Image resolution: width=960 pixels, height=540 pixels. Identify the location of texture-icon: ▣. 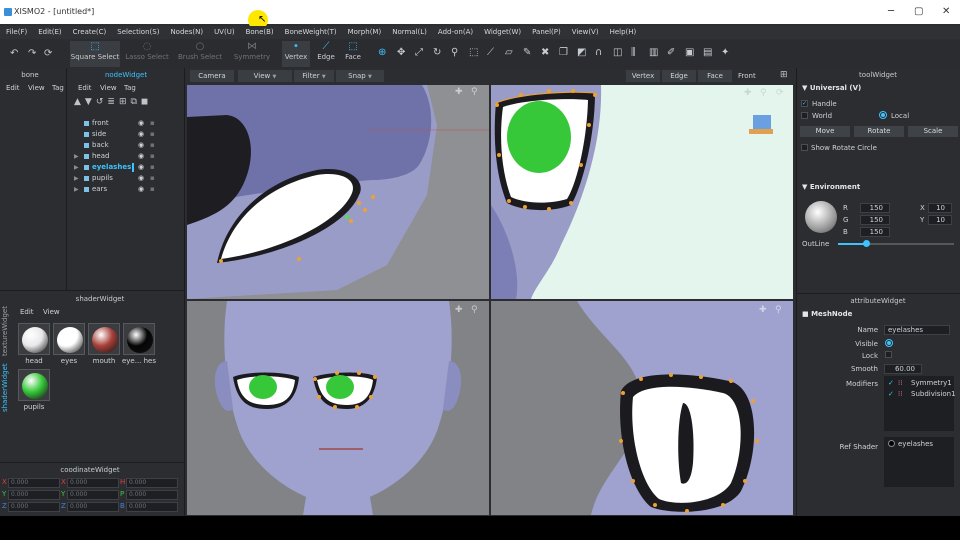
(689, 52).